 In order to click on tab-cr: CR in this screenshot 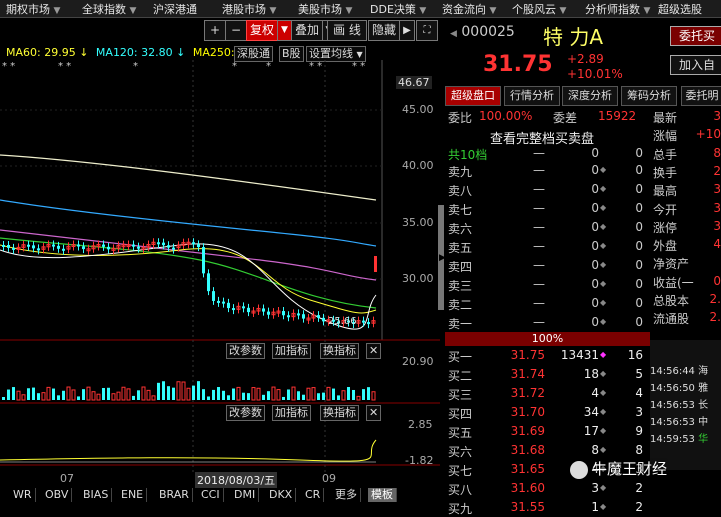, I will do `click(313, 495)`.